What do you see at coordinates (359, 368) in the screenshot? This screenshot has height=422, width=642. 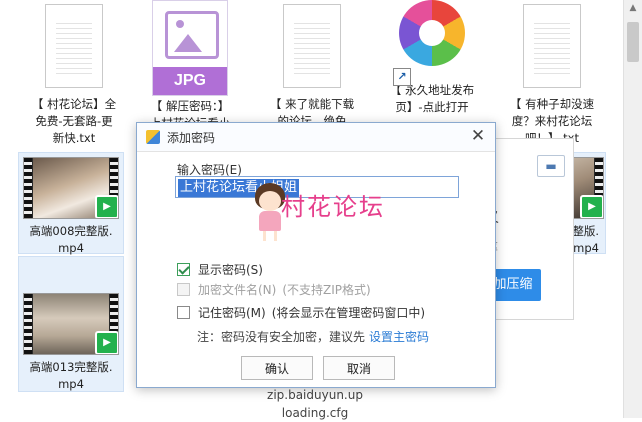 I see `cancel-button: 取消` at bounding box center [359, 368].